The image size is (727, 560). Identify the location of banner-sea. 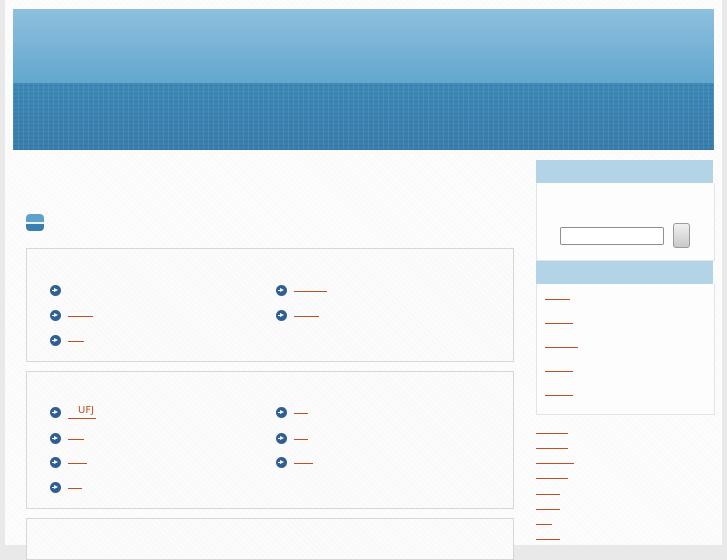
(363, 116).